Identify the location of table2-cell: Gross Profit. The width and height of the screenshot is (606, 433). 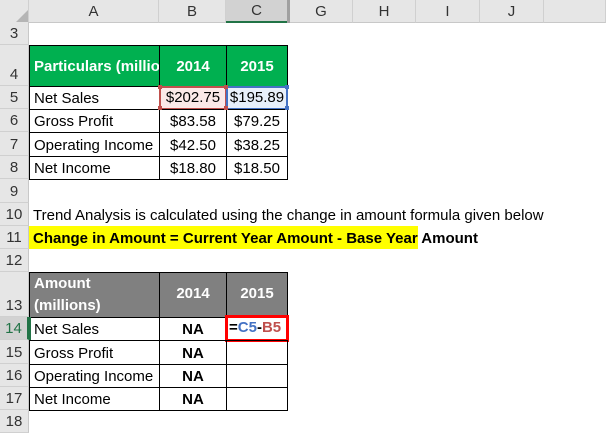
(94, 352).